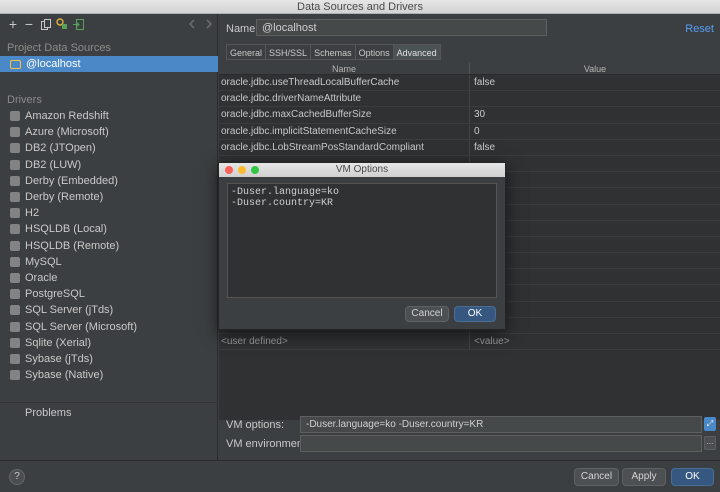 The width and height of the screenshot is (720, 492). Describe the element at coordinates (344, 68) in the screenshot. I see `name-column-header: Name` at that location.